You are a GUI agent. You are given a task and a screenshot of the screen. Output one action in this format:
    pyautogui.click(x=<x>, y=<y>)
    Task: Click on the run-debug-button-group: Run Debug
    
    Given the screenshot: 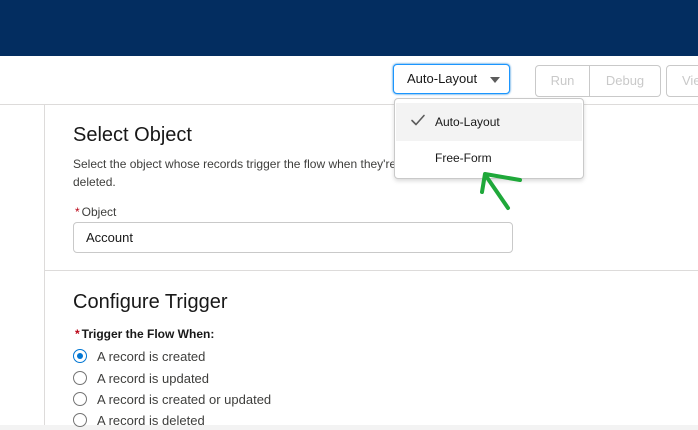 What is the action you would take?
    pyautogui.click(x=598, y=81)
    